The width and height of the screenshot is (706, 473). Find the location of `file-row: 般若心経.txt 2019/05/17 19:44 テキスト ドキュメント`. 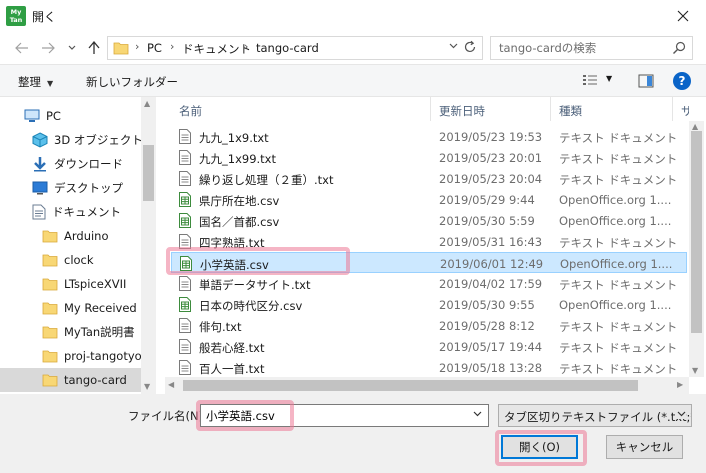

file-row: 般若心経.txt 2019/05/17 19:44 テキスト ドキュメント is located at coordinates (429, 346).